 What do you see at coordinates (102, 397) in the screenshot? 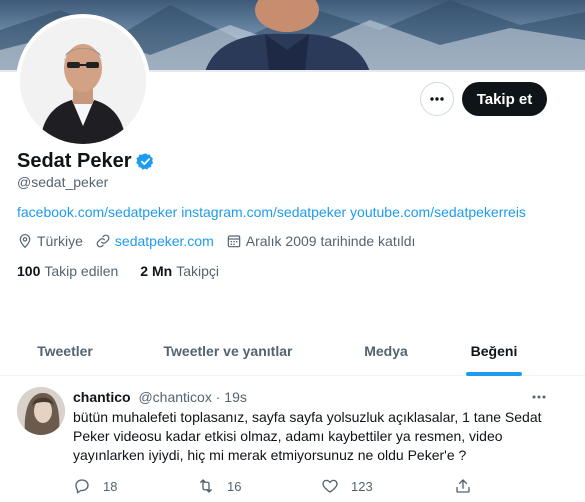
I see `tweet-author-name: chantico` at bounding box center [102, 397].